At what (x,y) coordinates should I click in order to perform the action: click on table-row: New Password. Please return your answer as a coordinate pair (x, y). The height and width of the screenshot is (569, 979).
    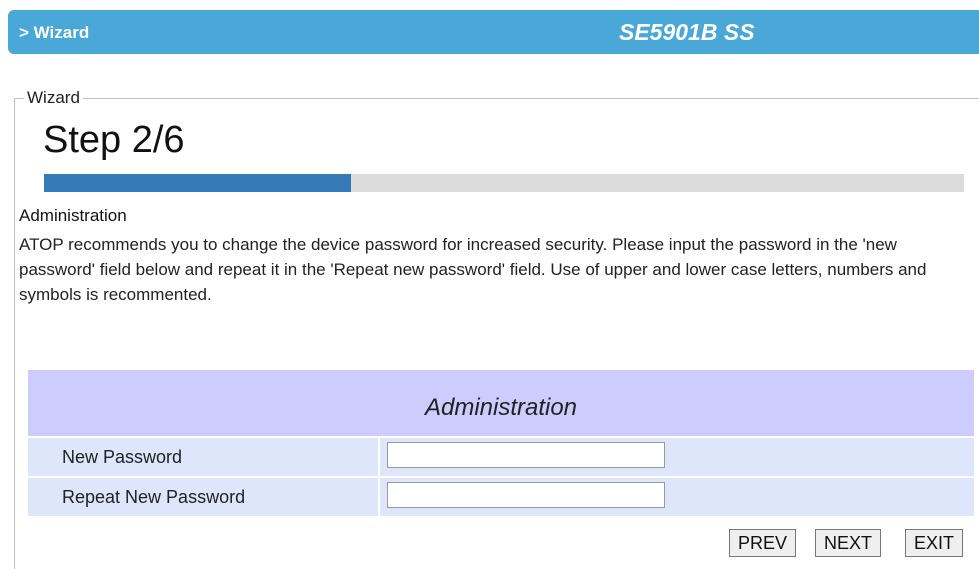
    Looking at the image, I should click on (501, 457).